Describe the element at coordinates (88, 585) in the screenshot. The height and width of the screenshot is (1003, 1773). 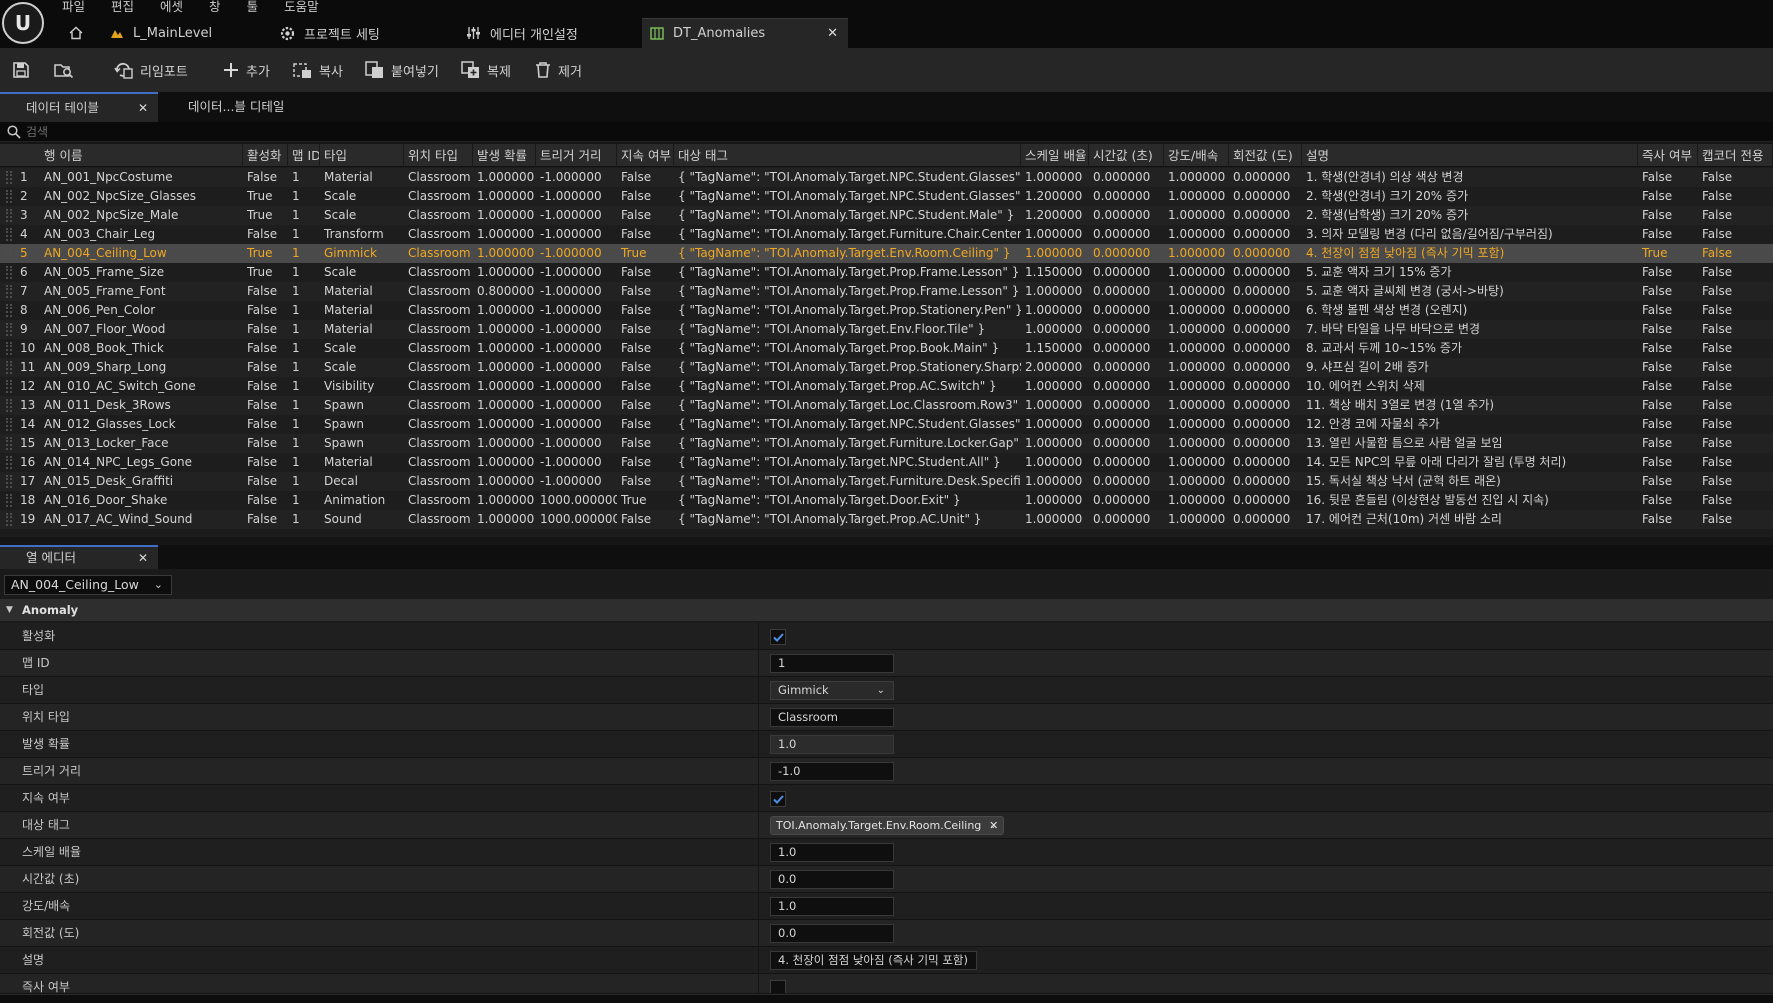
I see `row-name-dropdown: AN_004_Ceiling_Low ⌄` at that location.